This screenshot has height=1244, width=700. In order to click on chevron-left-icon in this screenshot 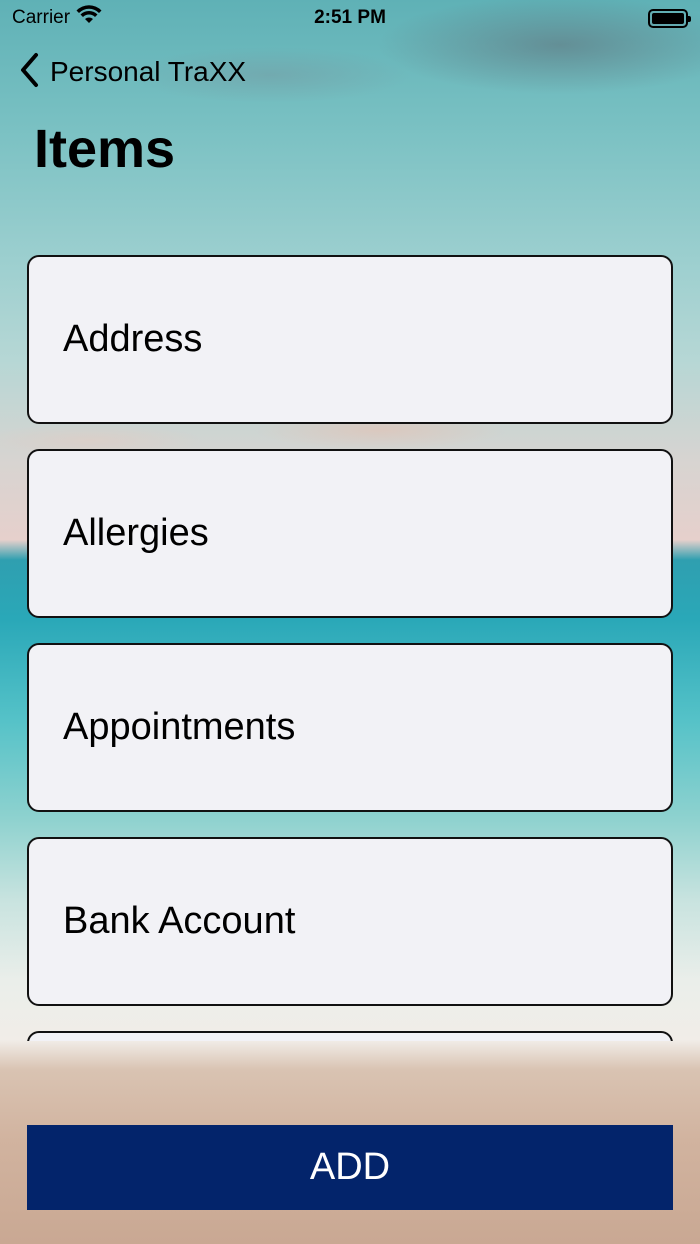, I will do `click(29, 72)`.